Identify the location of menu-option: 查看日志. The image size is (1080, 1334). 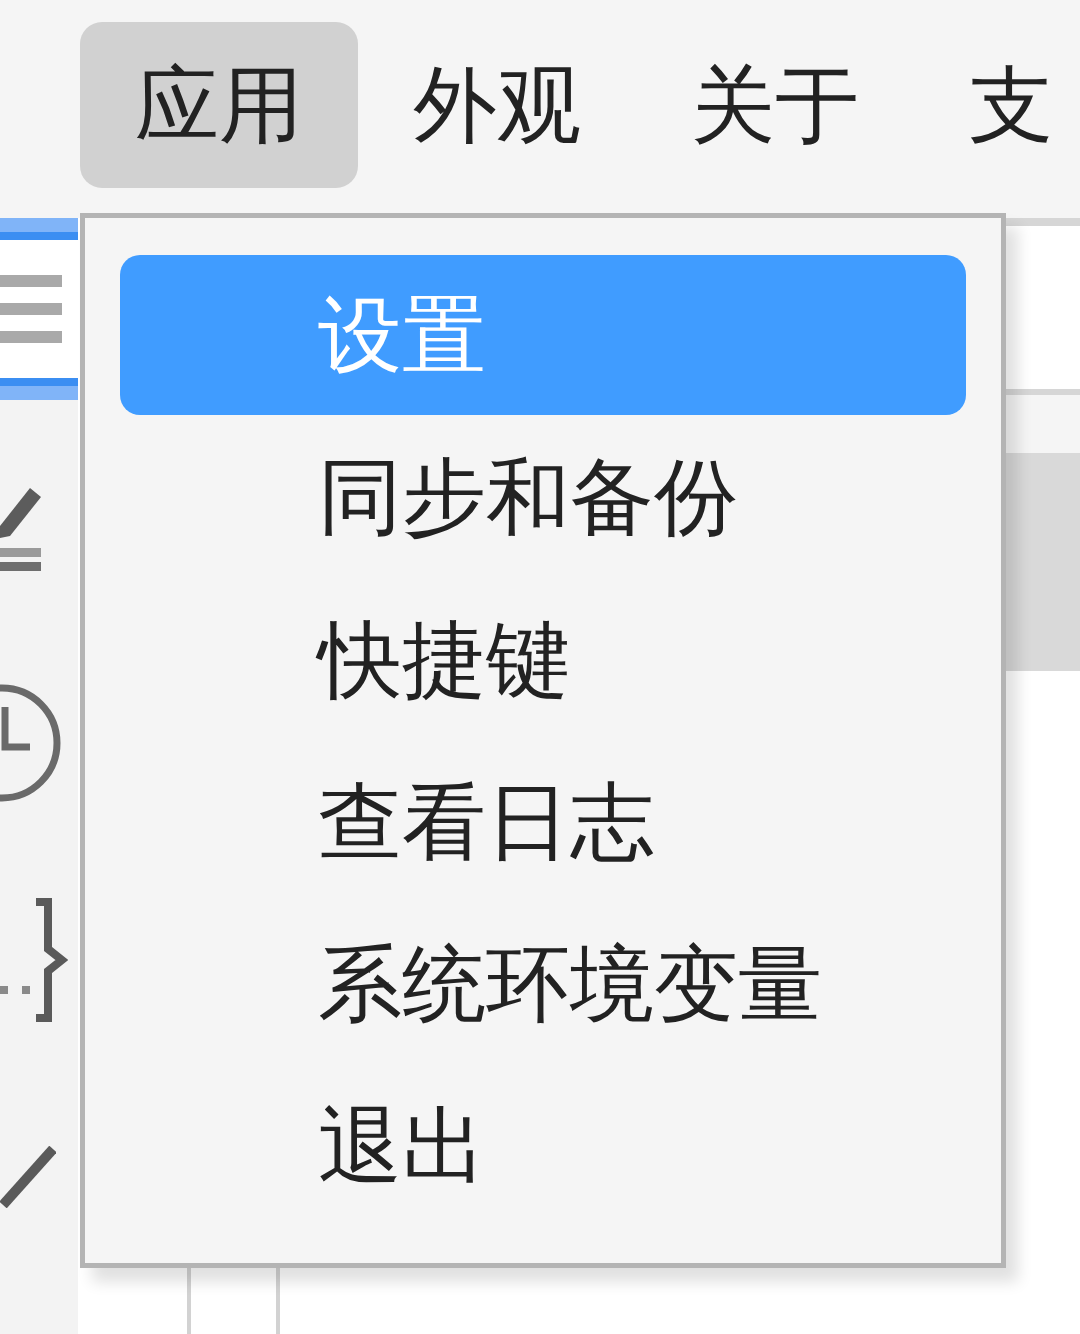
(486, 822).